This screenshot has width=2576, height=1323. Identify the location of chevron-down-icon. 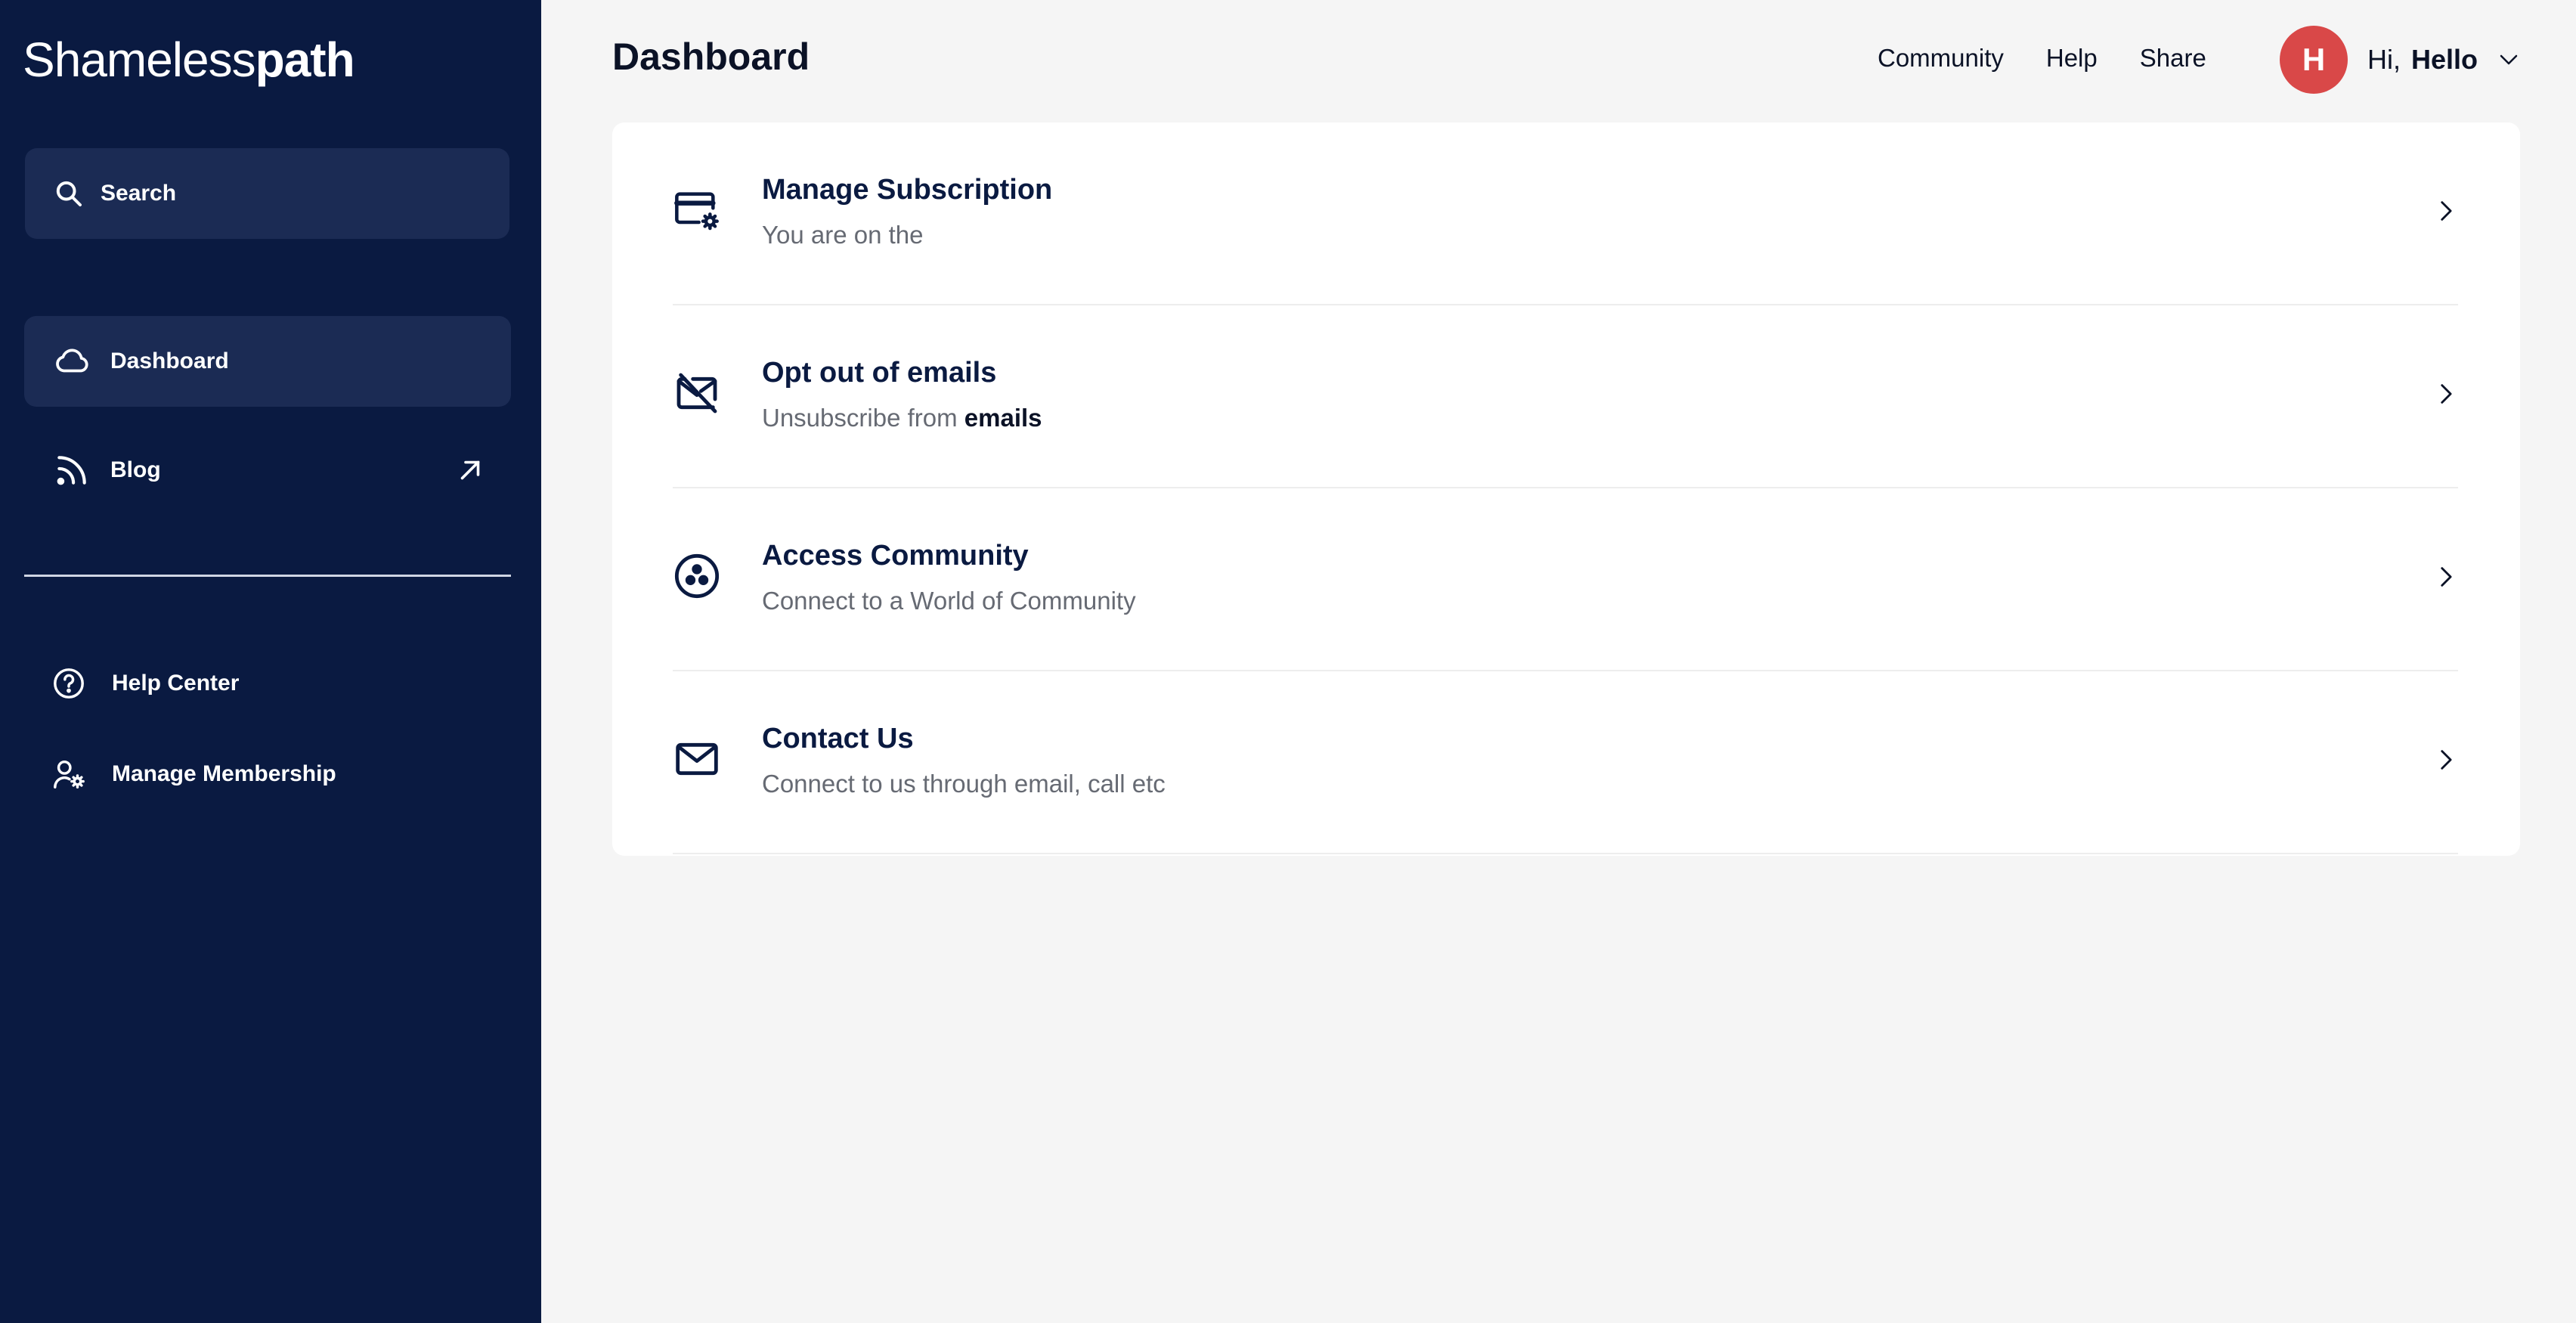
(2508, 60).